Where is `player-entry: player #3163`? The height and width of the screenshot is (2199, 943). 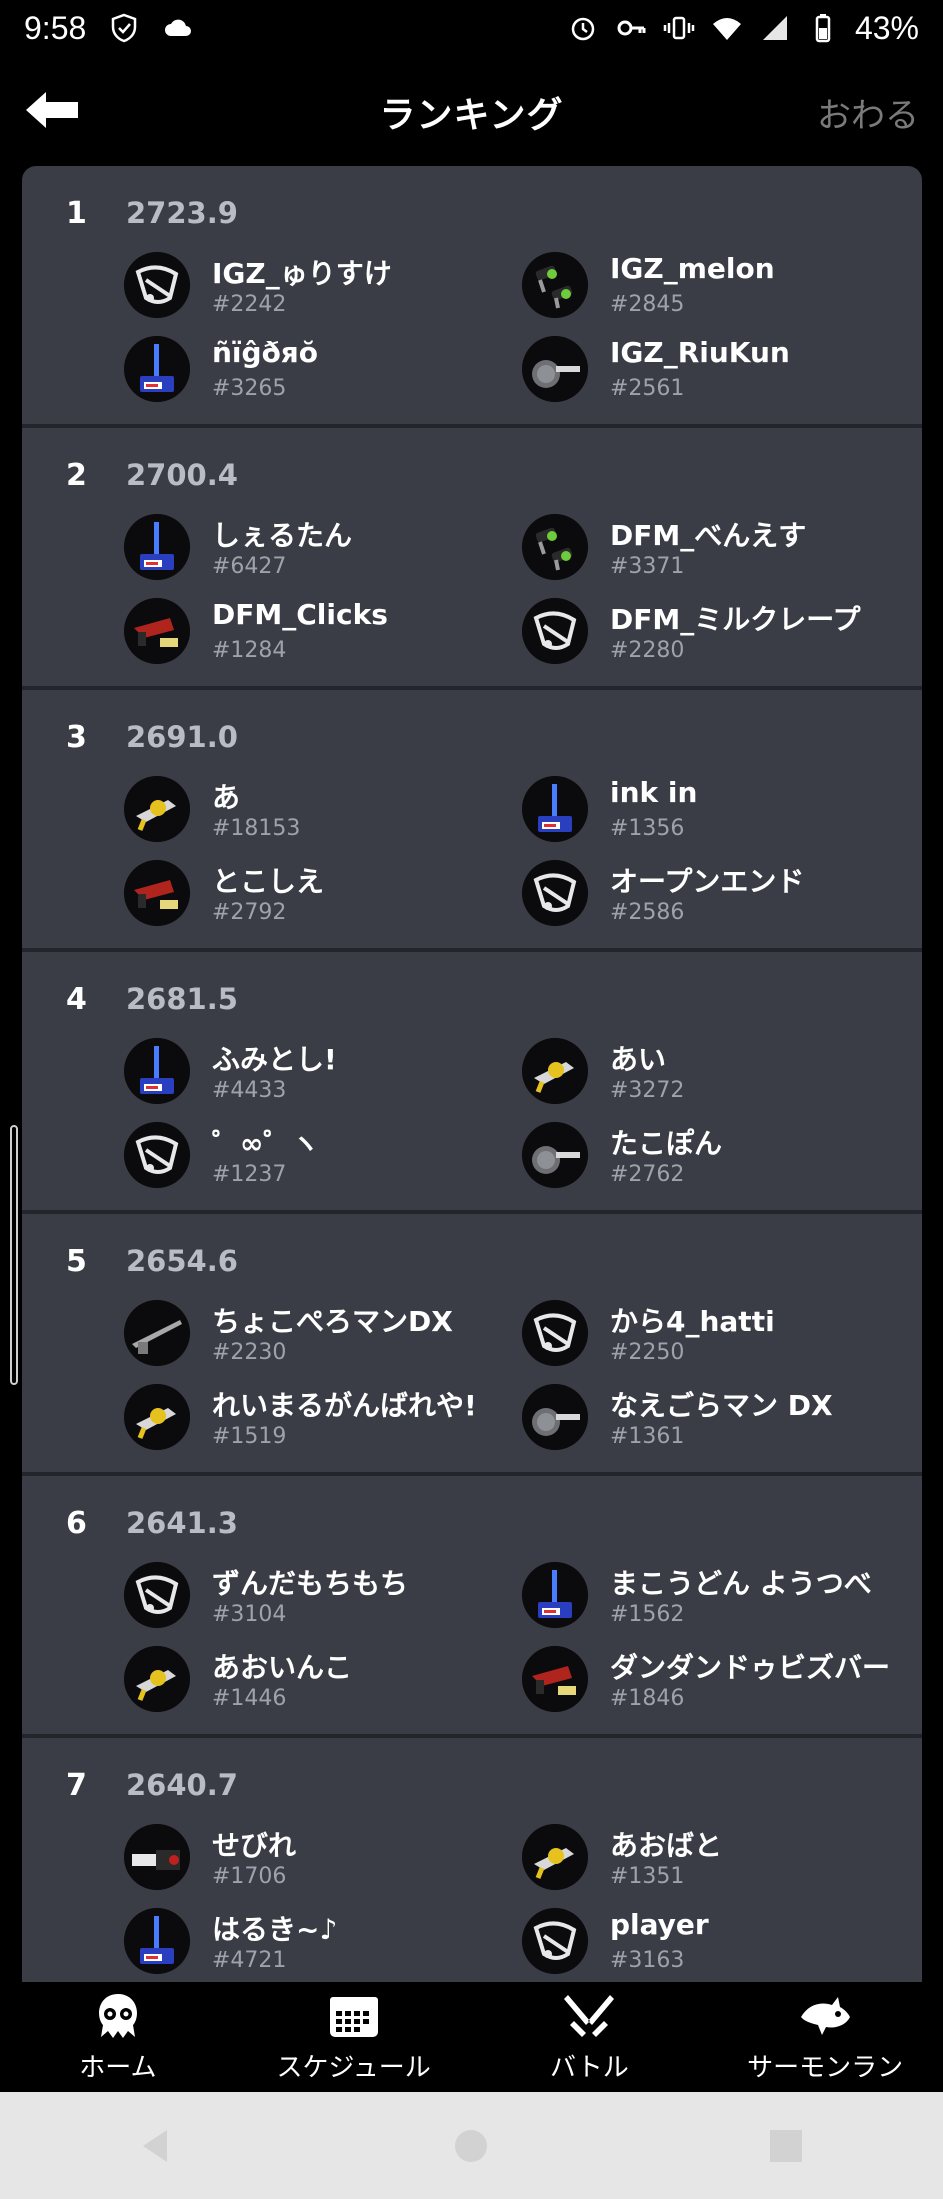
player-entry: player #3163 is located at coordinates (712, 1945).